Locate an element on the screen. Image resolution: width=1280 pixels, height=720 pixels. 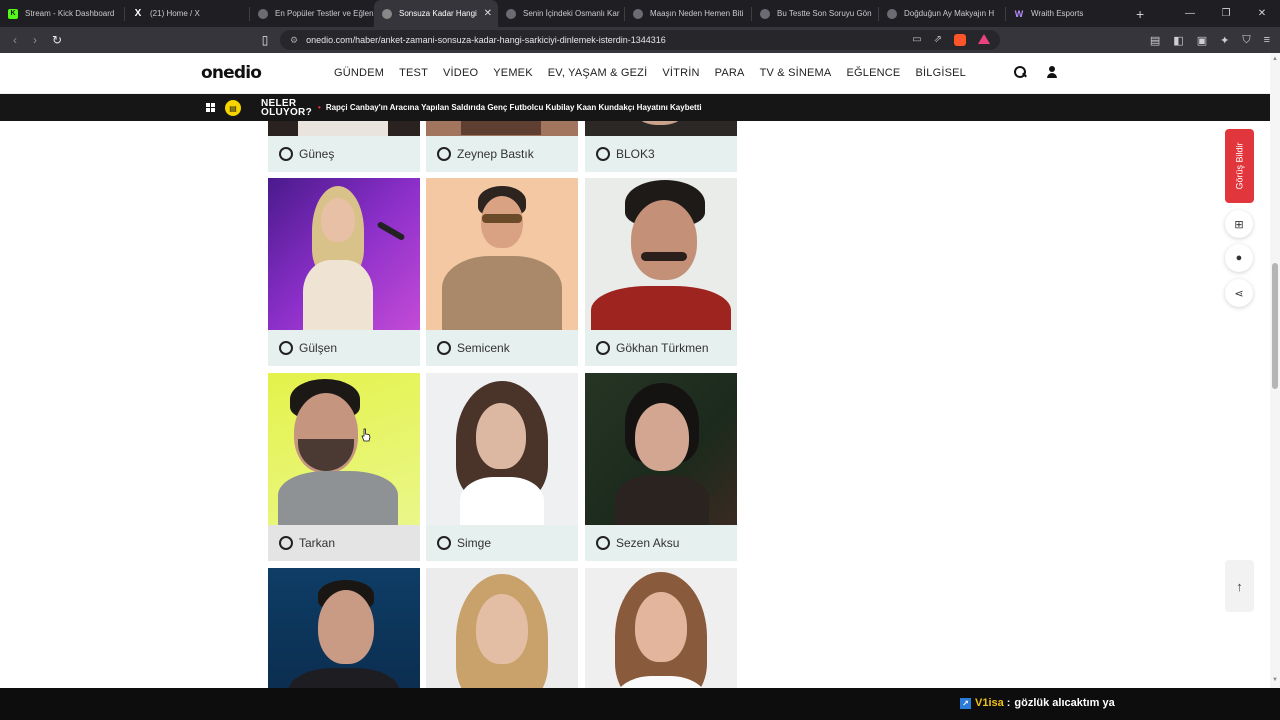
bookmark-add-icon: ⊞ is located at coordinates (1239, 224).